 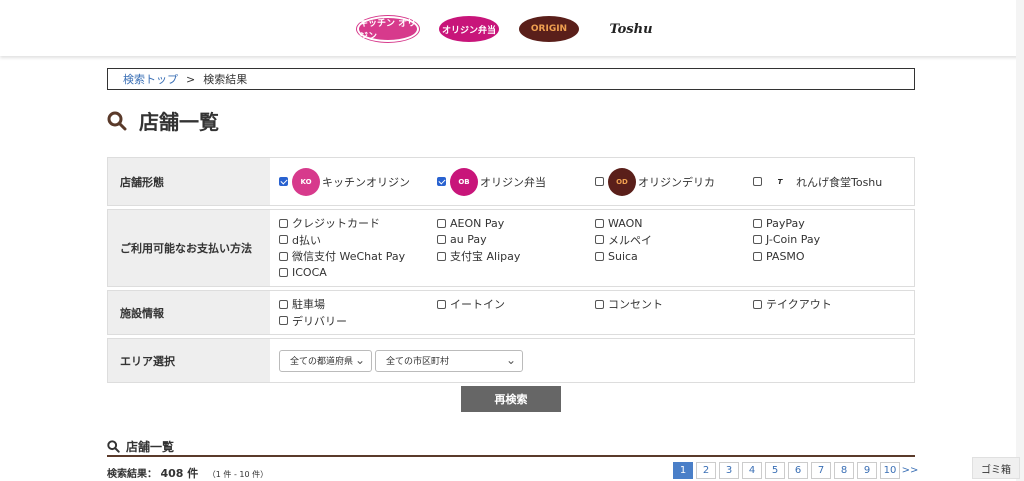 What do you see at coordinates (358, 181) in the screenshot?
I see `store-type-option-kitchen-origin: KO キッチンオリジン` at bounding box center [358, 181].